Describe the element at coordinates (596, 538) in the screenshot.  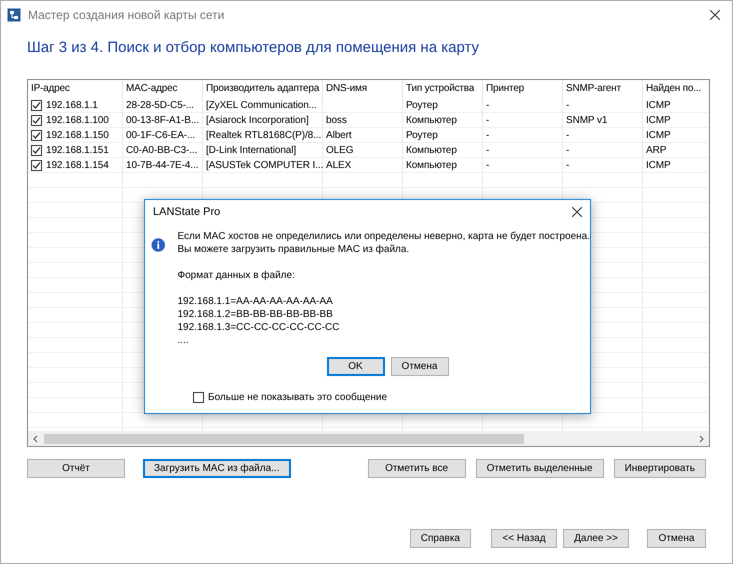
I see `button: Далее >>` at that location.